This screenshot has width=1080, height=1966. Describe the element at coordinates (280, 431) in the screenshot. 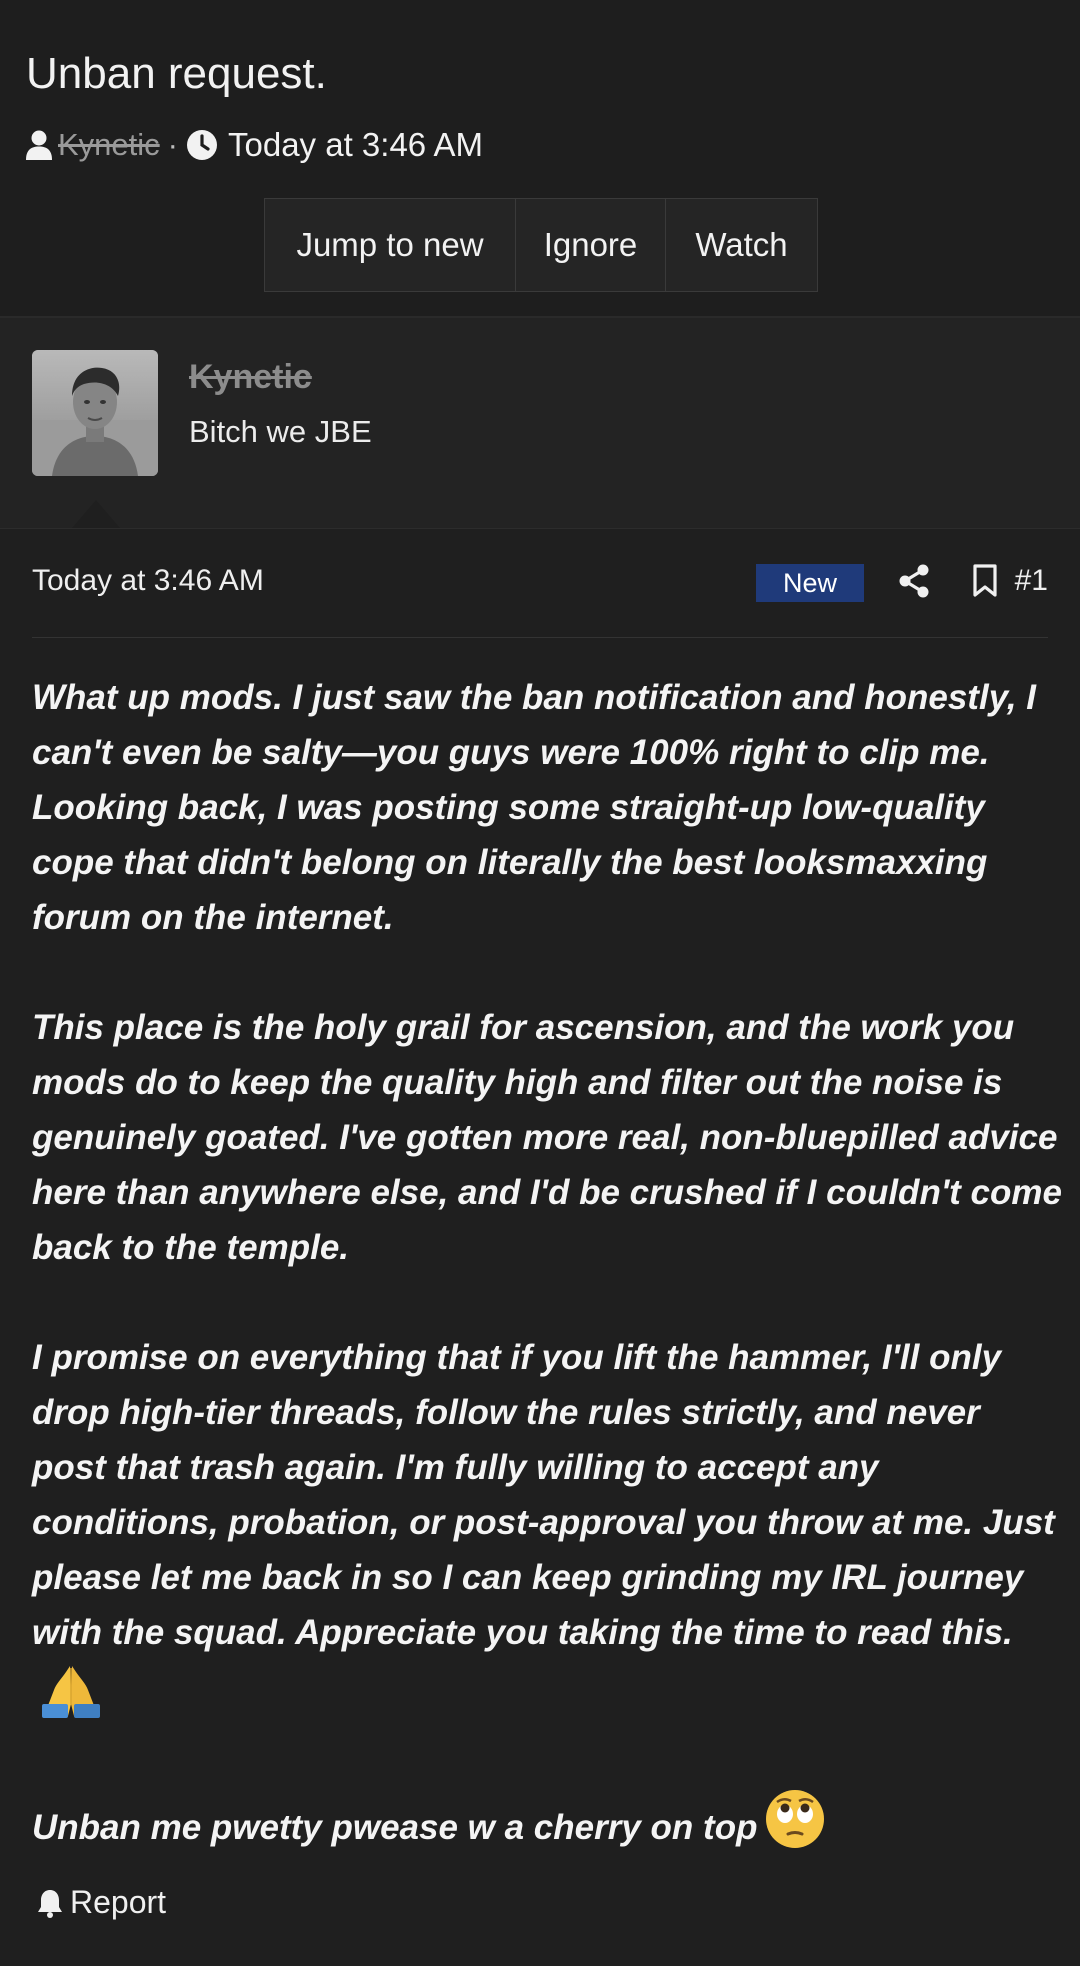

I see `user-title: Bitch we JBE` at that location.